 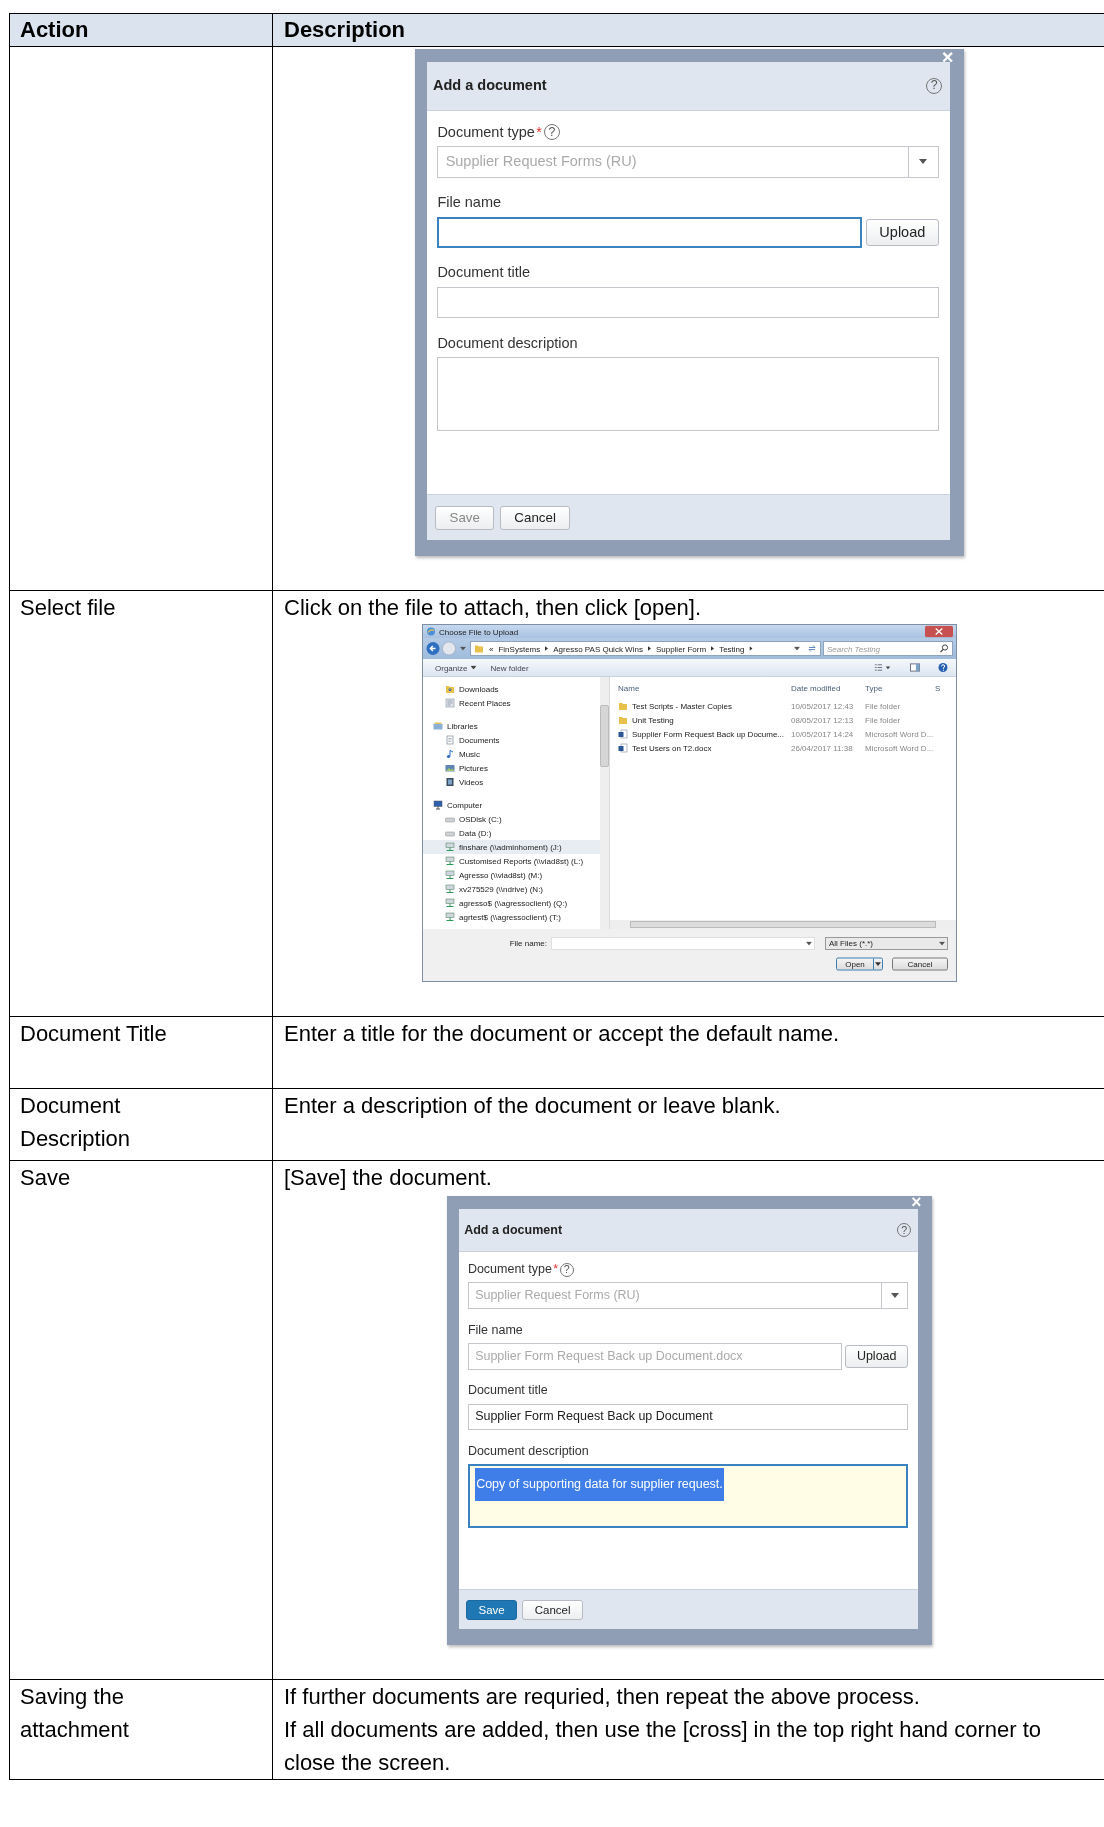 What do you see at coordinates (827, 688) in the screenshot?
I see `column-header: Date modified` at bounding box center [827, 688].